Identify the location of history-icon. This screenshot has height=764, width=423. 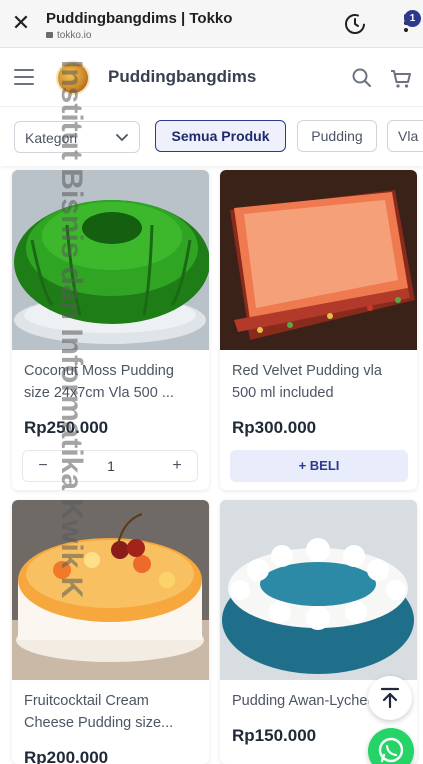
(355, 24).